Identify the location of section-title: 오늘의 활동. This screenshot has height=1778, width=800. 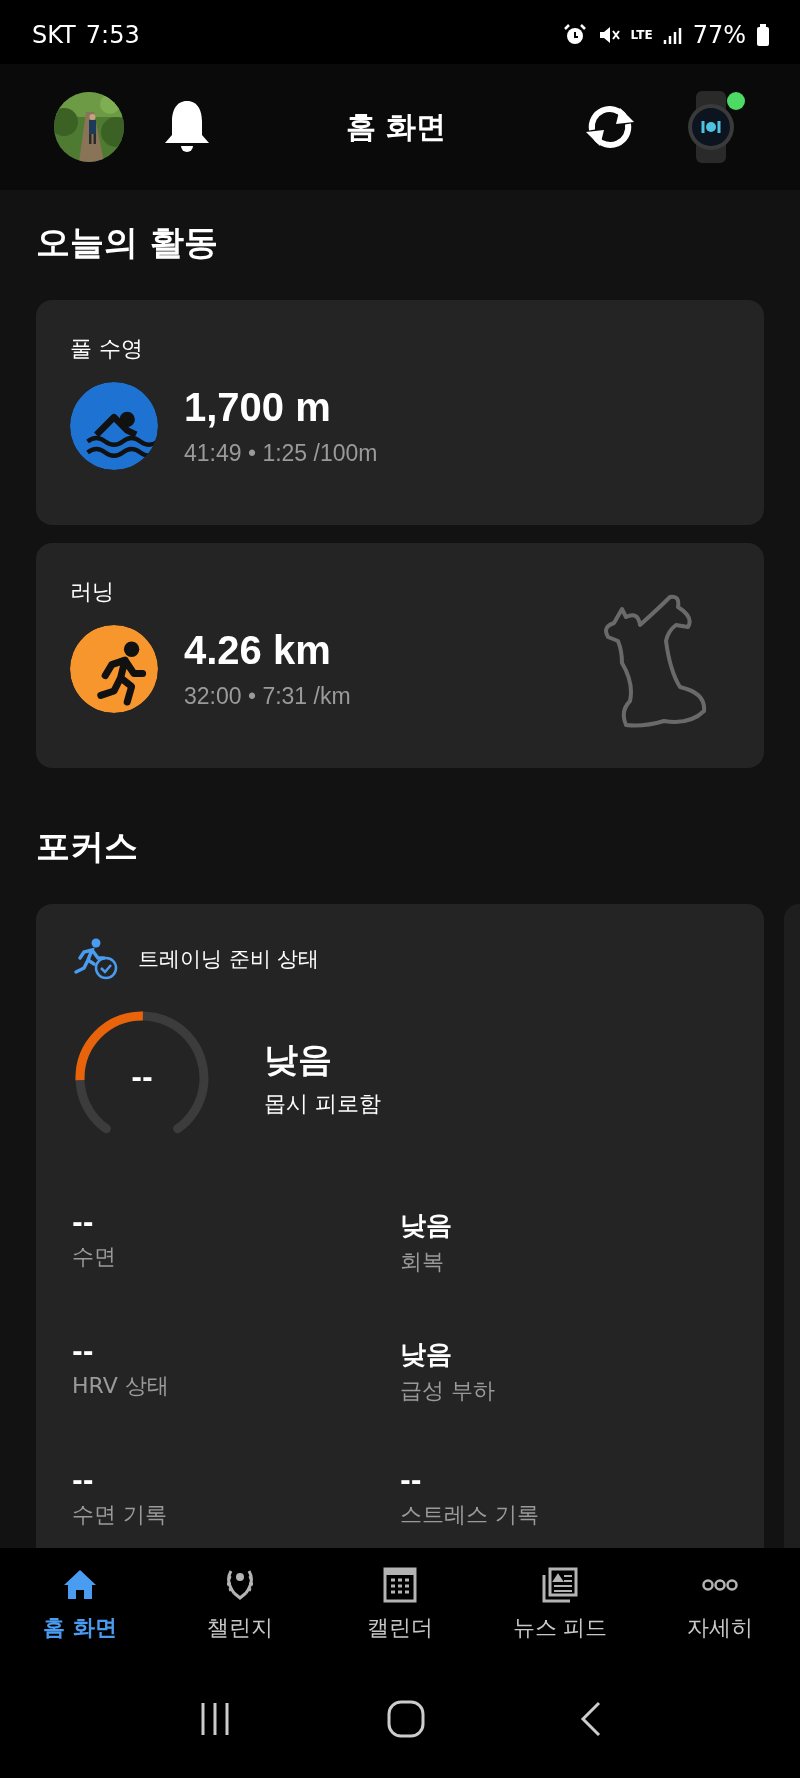
(127, 242).